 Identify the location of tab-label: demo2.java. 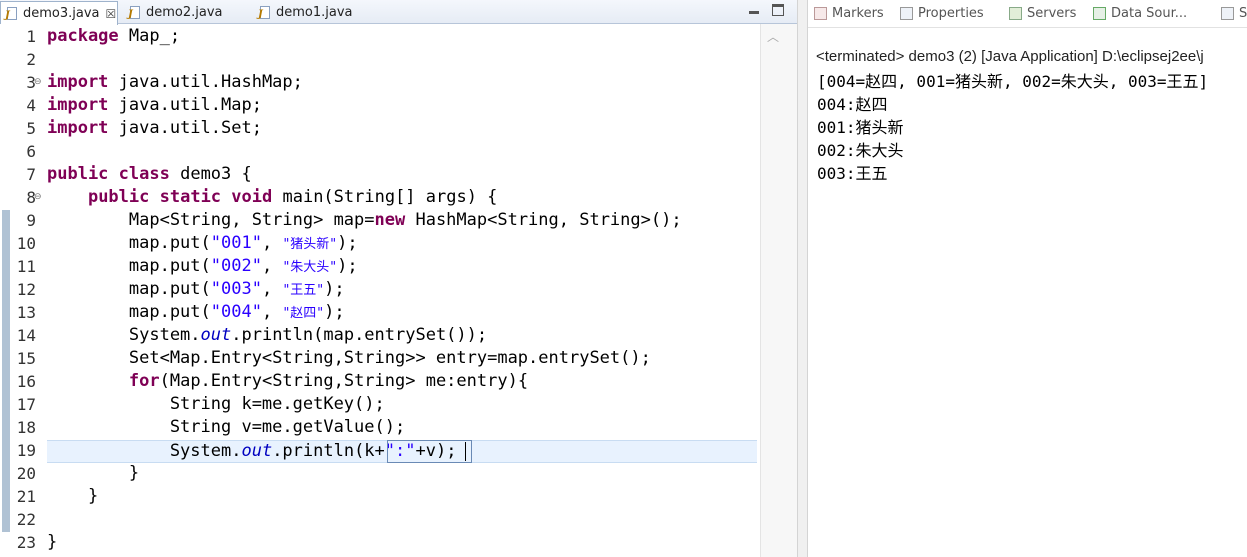
(184, 12).